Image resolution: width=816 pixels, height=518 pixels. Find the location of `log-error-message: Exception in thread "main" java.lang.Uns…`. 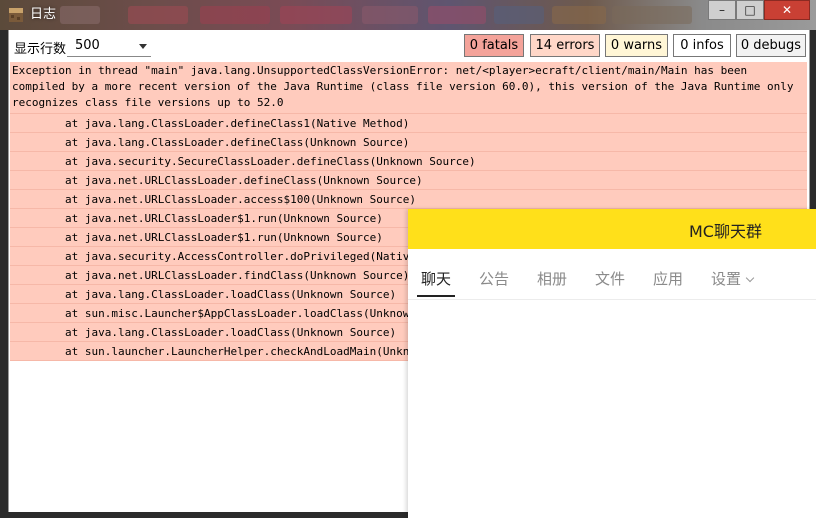

log-error-message: Exception in thread "main" java.lang.Uns… is located at coordinates (408, 88).